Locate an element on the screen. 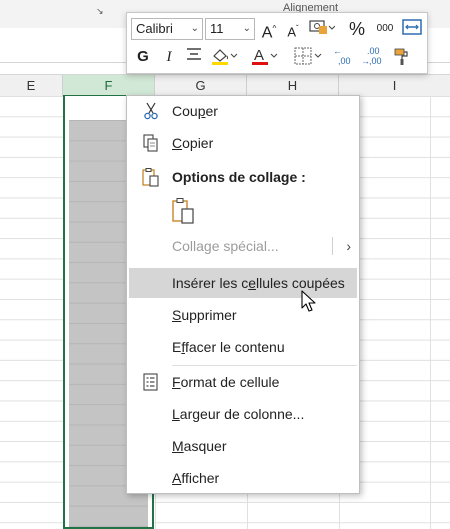  bold-button: G is located at coordinates (143, 57).